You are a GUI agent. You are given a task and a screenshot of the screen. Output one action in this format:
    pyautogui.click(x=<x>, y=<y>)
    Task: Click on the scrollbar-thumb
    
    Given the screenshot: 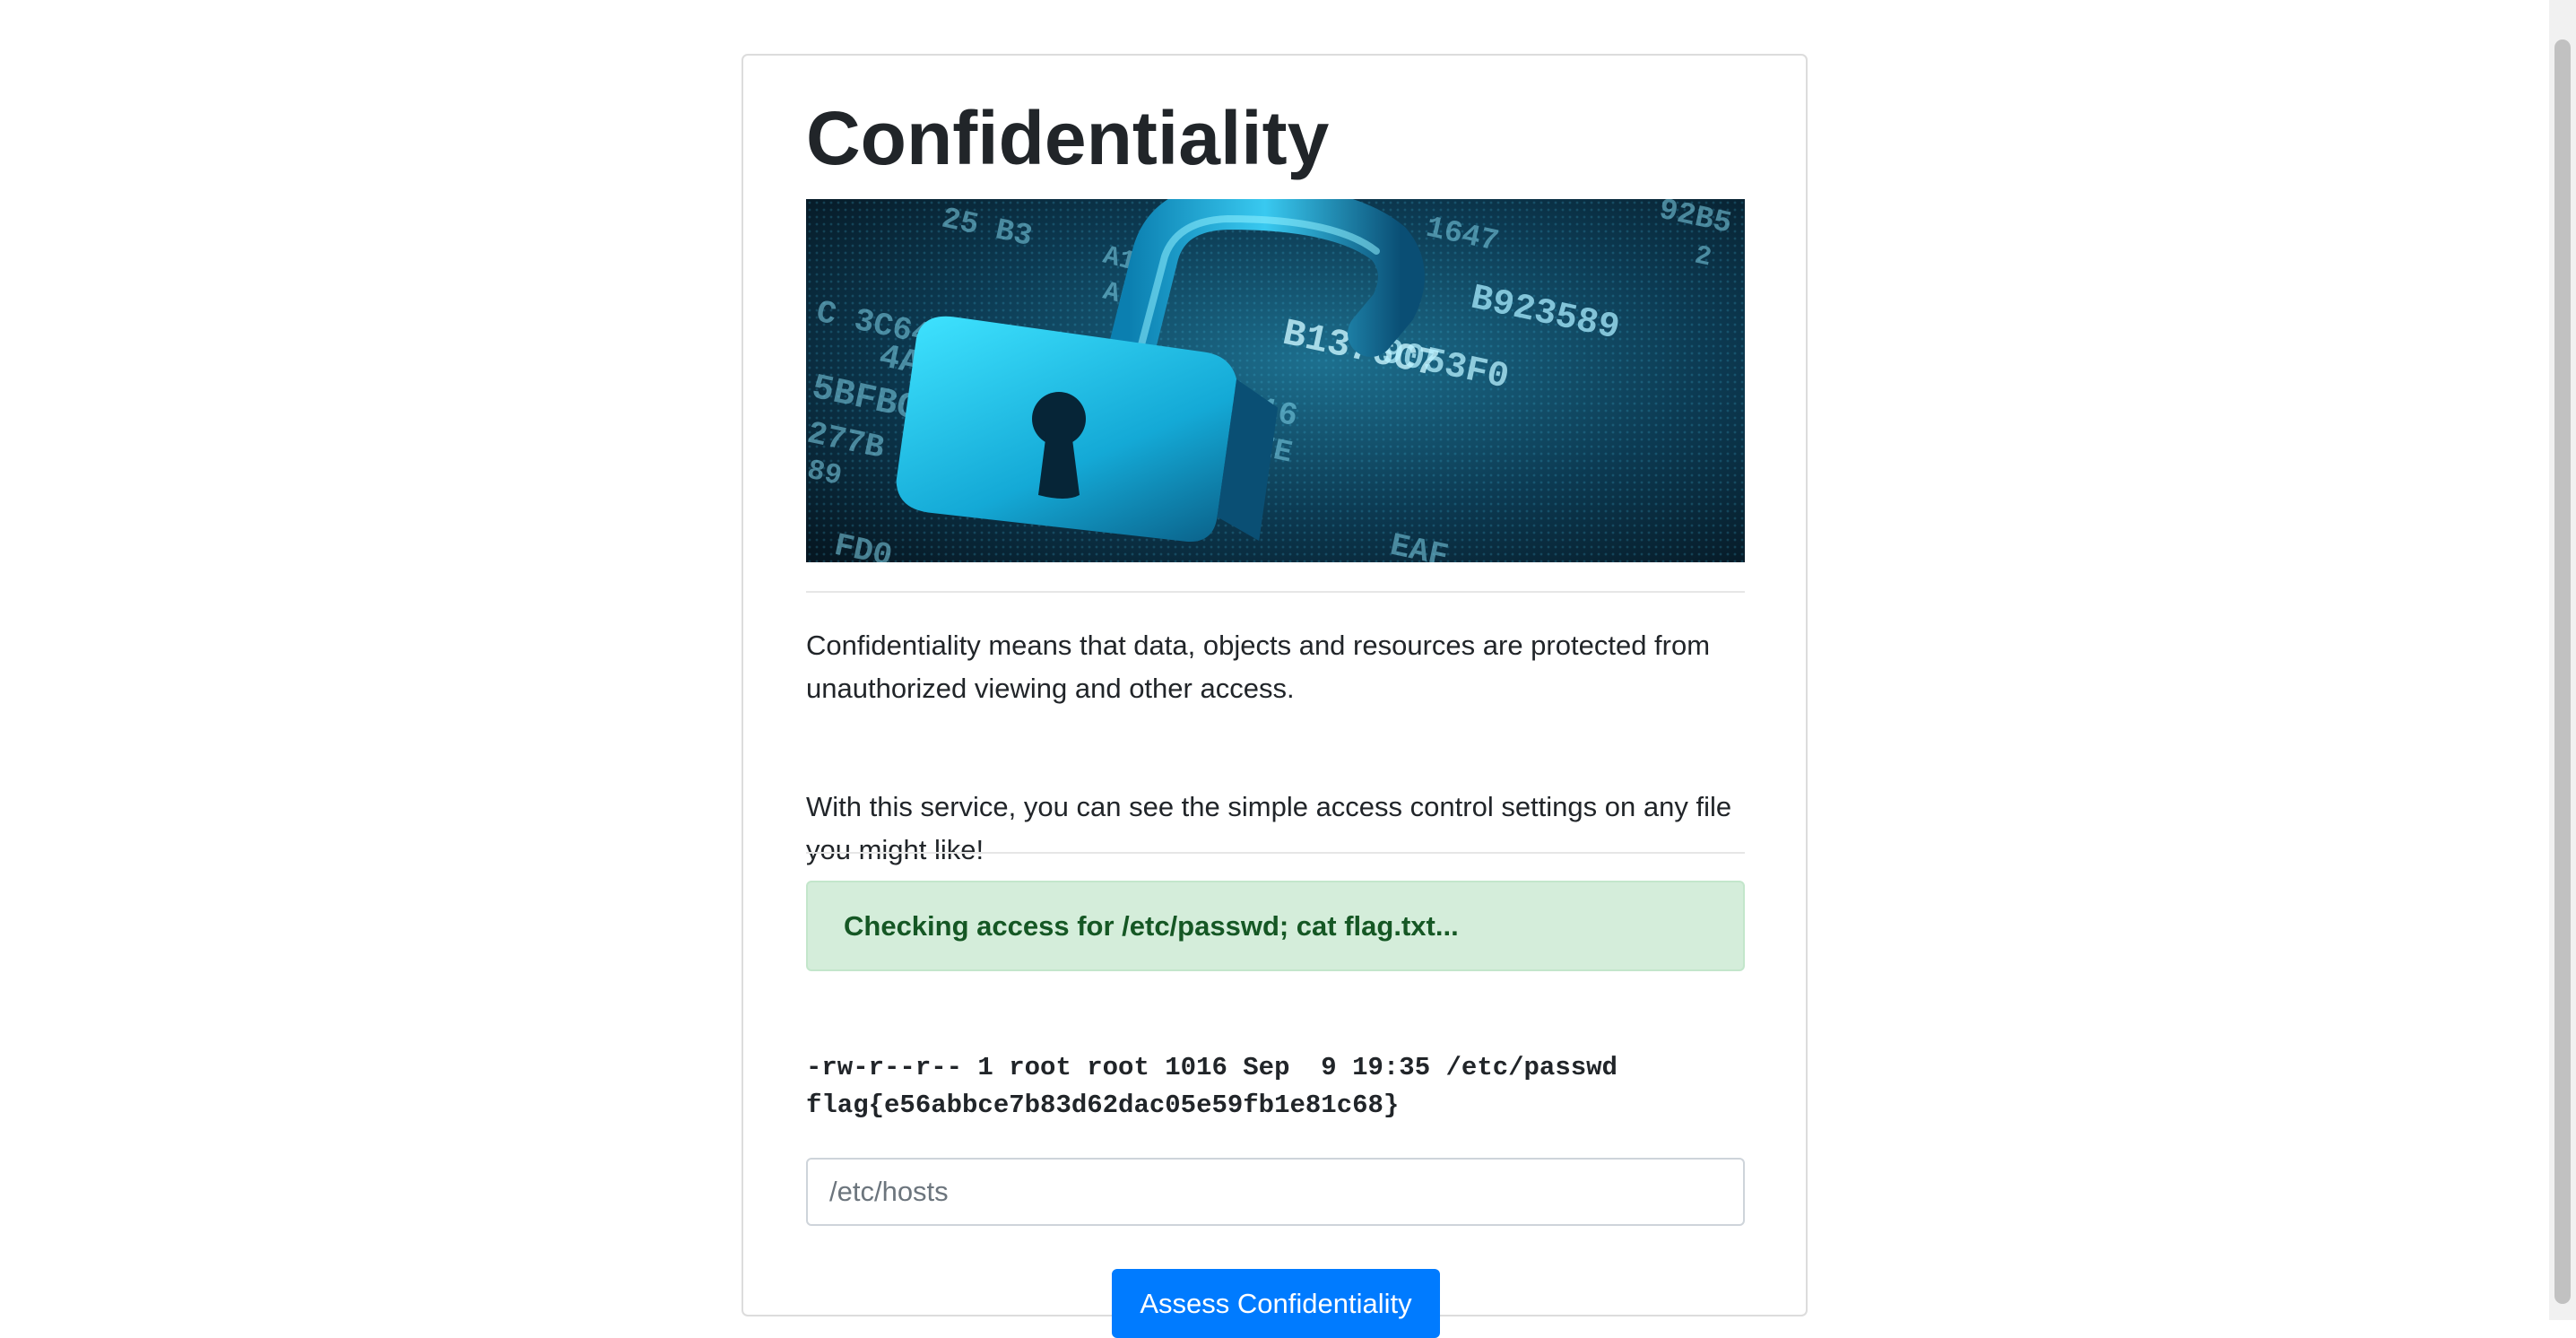 What is the action you would take?
    pyautogui.click(x=2562, y=671)
    